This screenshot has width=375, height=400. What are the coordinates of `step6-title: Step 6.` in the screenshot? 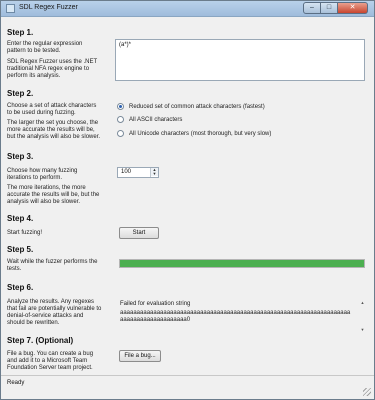 It's located at (20, 287).